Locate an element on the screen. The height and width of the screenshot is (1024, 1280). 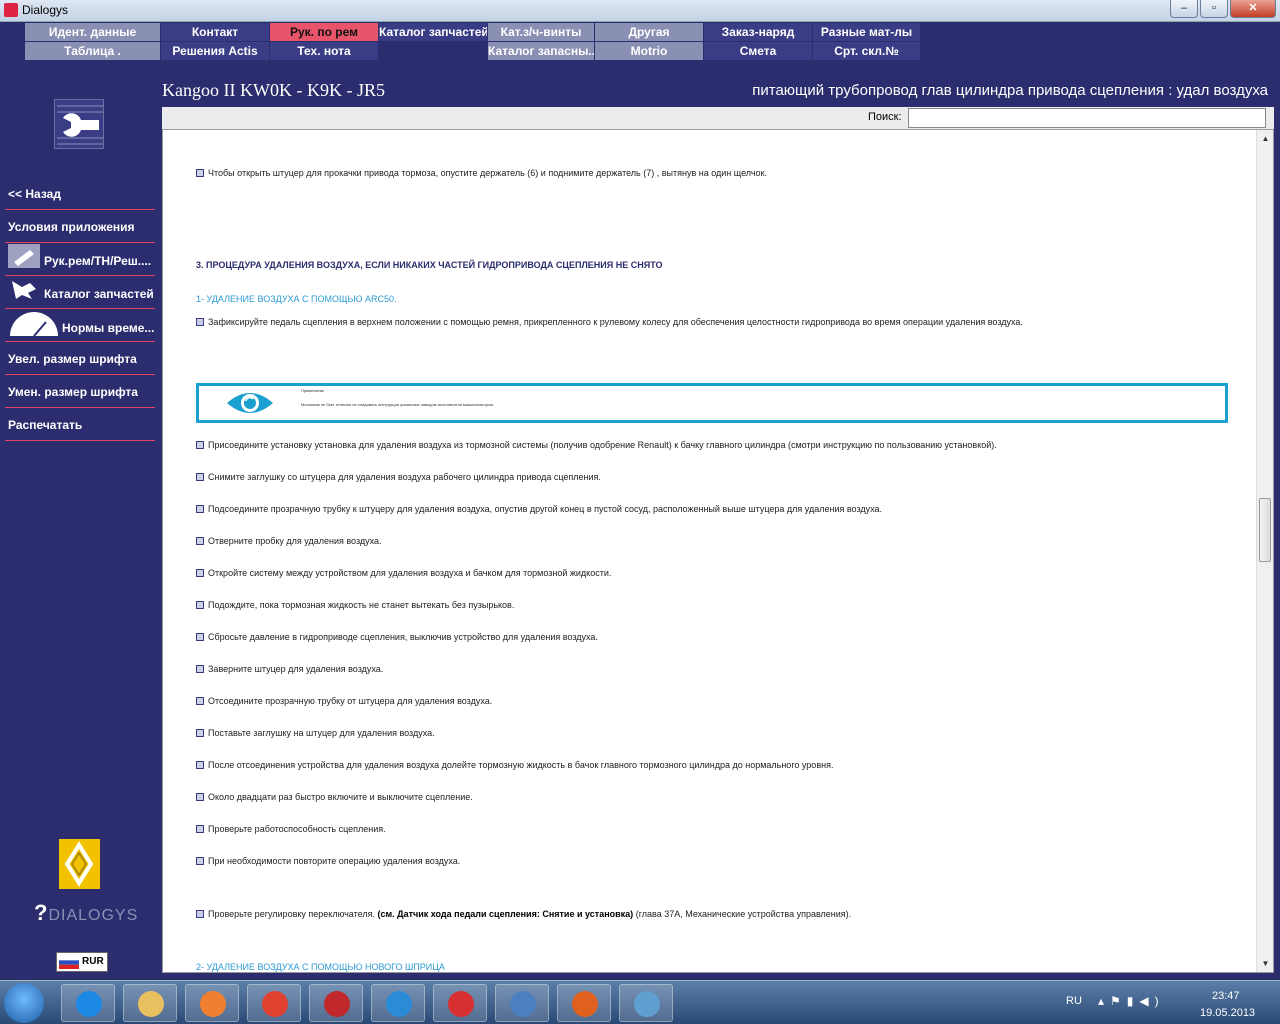
clock-date: 19.05.2013 is located at coordinates (1227, 1013).